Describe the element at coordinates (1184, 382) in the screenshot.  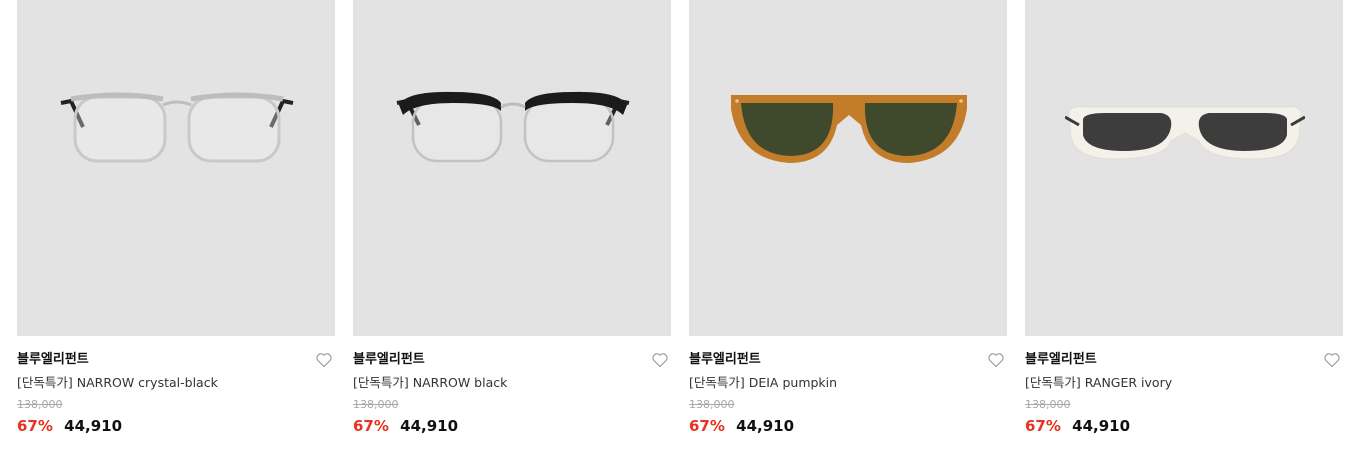
I see `product-name: [단독특가] RANGER ivory` at that location.